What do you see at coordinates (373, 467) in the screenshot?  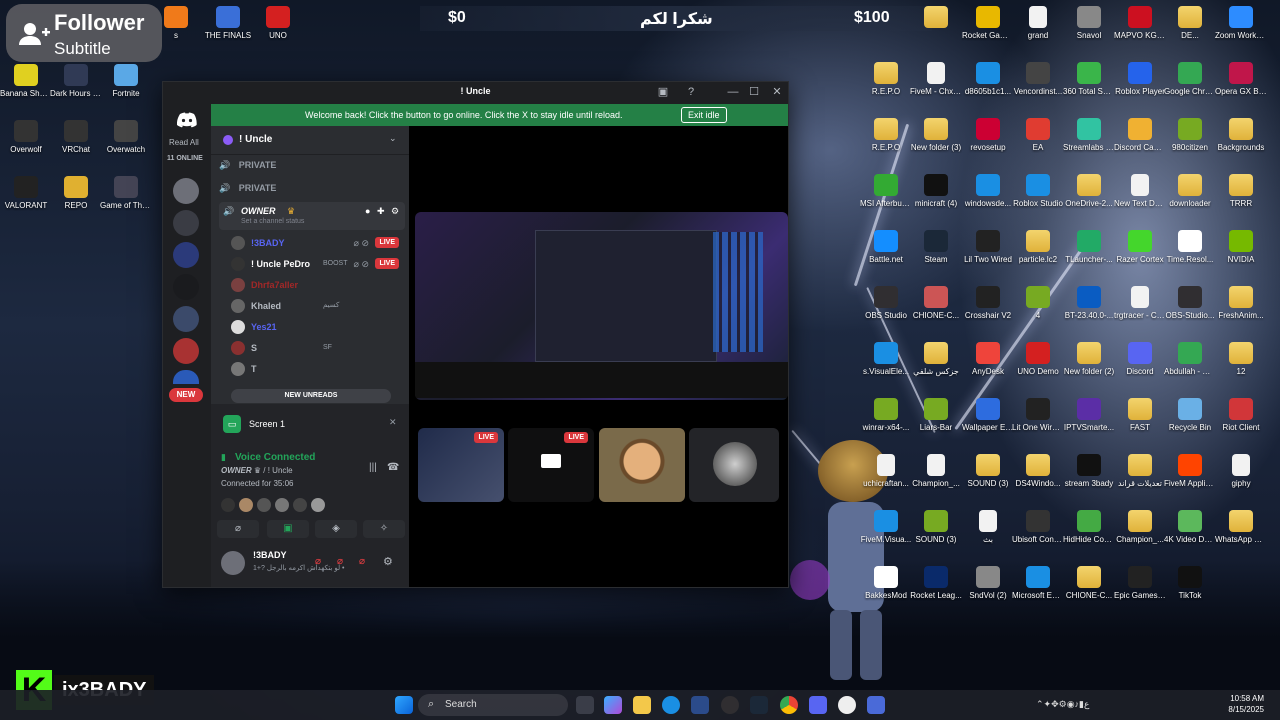 I see `noise-suppression-icon: |||` at bounding box center [373, 467].